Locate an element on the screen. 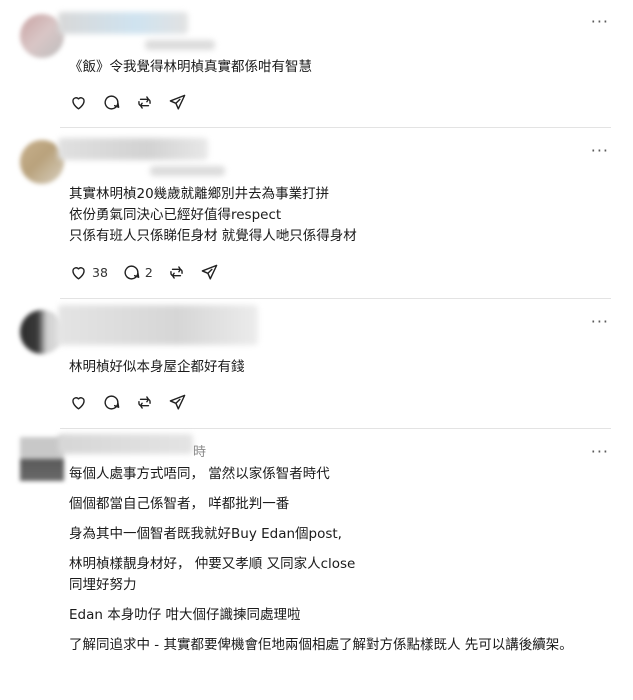 The height and width of the screenshot is (700, 633). post-line: 只係有班人只係睇佢身材 就覺得人哋只係得身材 is located at coordinates (213, 236).